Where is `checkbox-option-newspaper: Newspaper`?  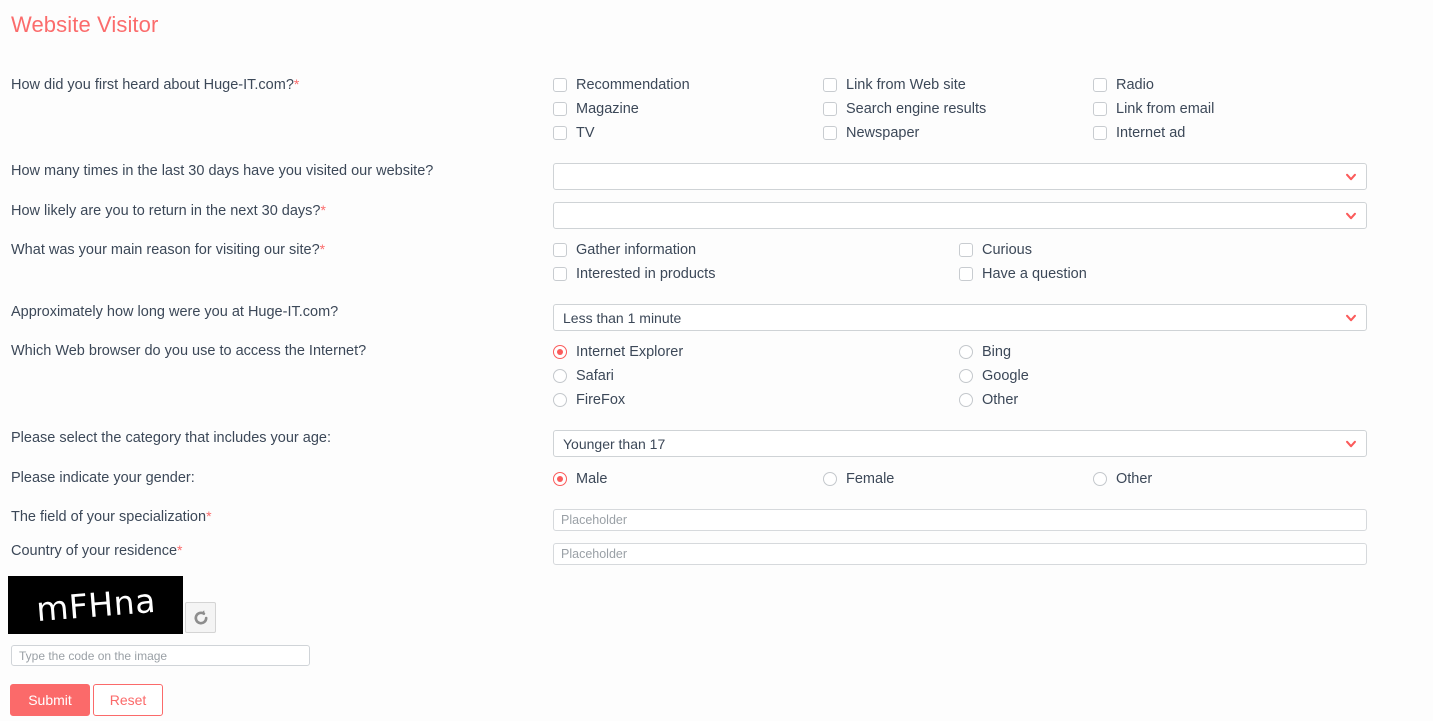
checkbox-option-newspaper: Newspaper is located at coordinates (958, 133).